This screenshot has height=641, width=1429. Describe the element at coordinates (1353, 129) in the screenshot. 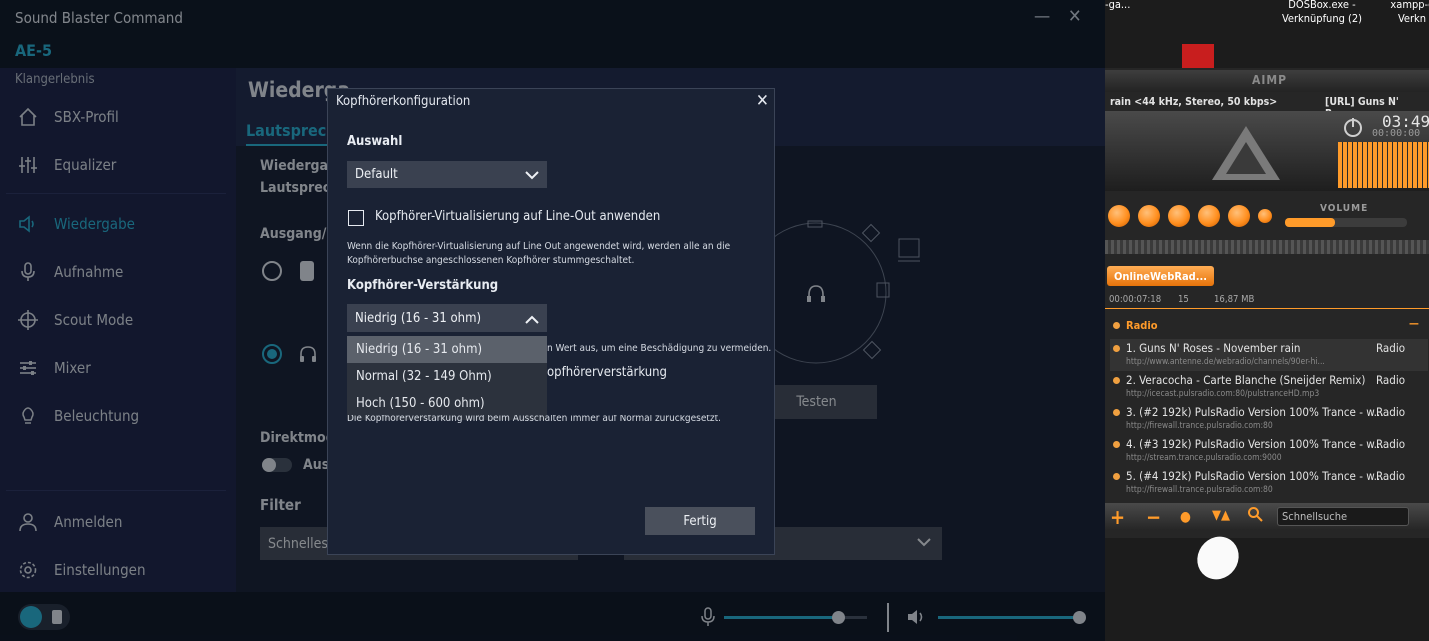

I see `aimp-power-icon` at that location.